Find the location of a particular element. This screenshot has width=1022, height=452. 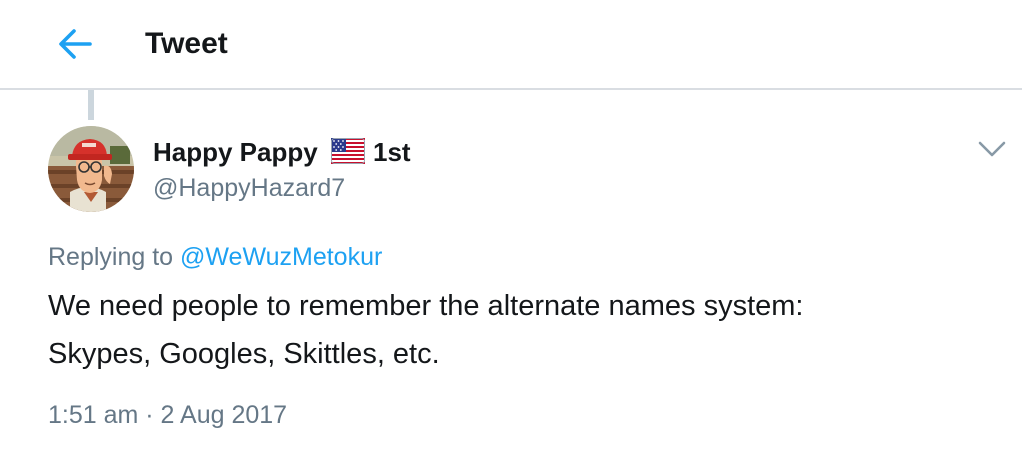

back-button is located at coordinates (75, 44).